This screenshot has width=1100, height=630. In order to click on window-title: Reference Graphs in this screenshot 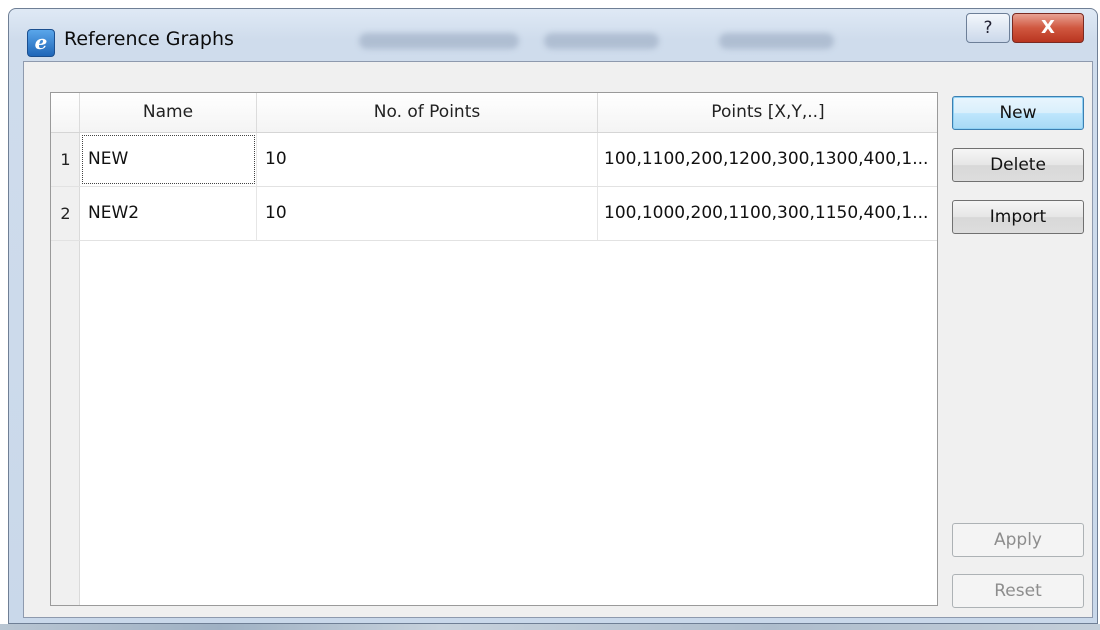, I will do `click(149, 39)`.